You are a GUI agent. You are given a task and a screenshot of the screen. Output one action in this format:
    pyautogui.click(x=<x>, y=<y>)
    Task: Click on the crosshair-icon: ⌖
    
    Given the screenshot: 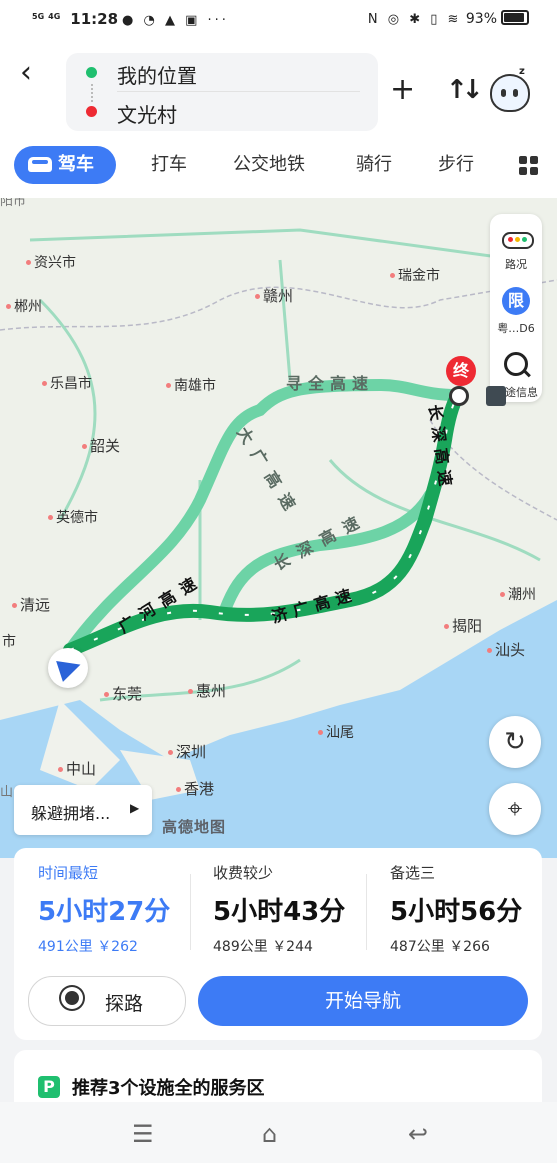 What is the action you would take?
    pyautogui.click(x=515, y=809)
    